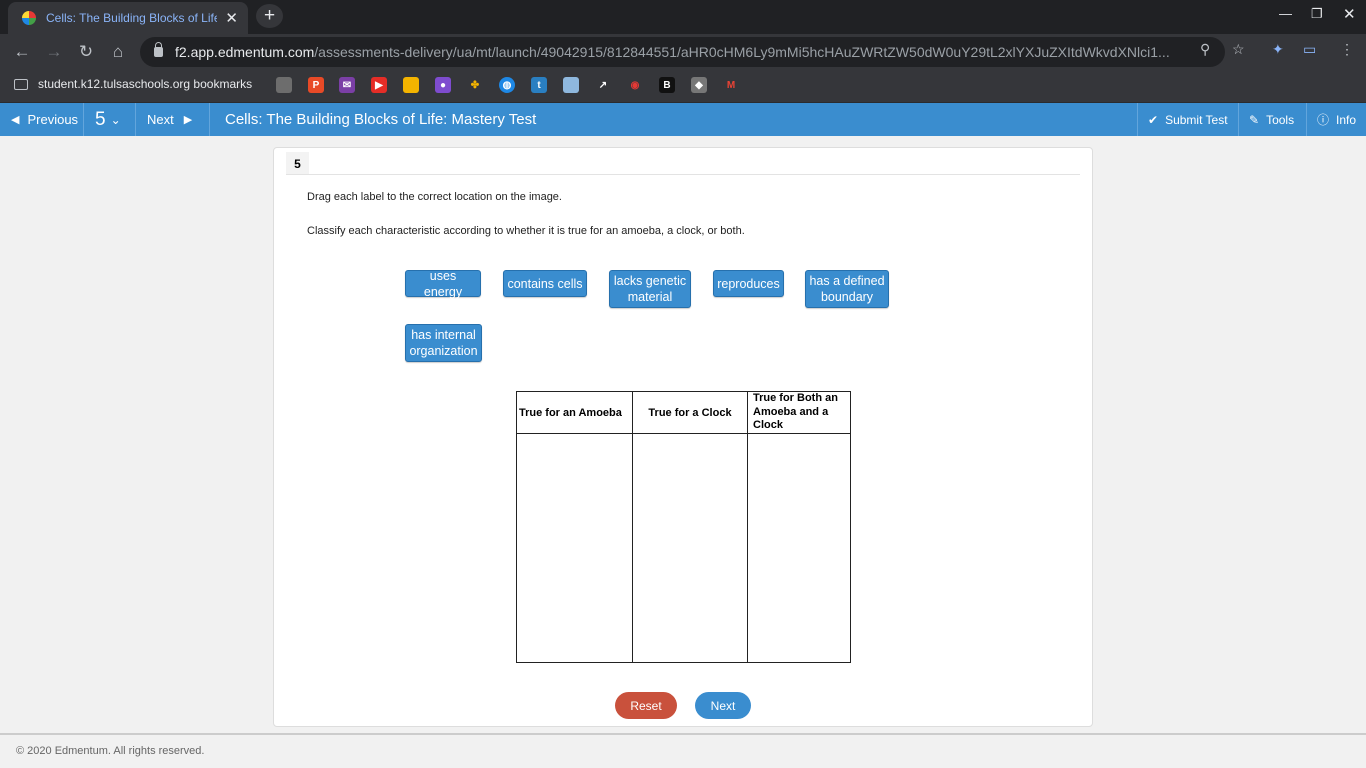 This screenshot has width=1366, height=768. What do you see at coordinates (689, 527) in the screenshot?
I see `drop-zone-clock: True for a Clock` at bounding box center [689, 527].